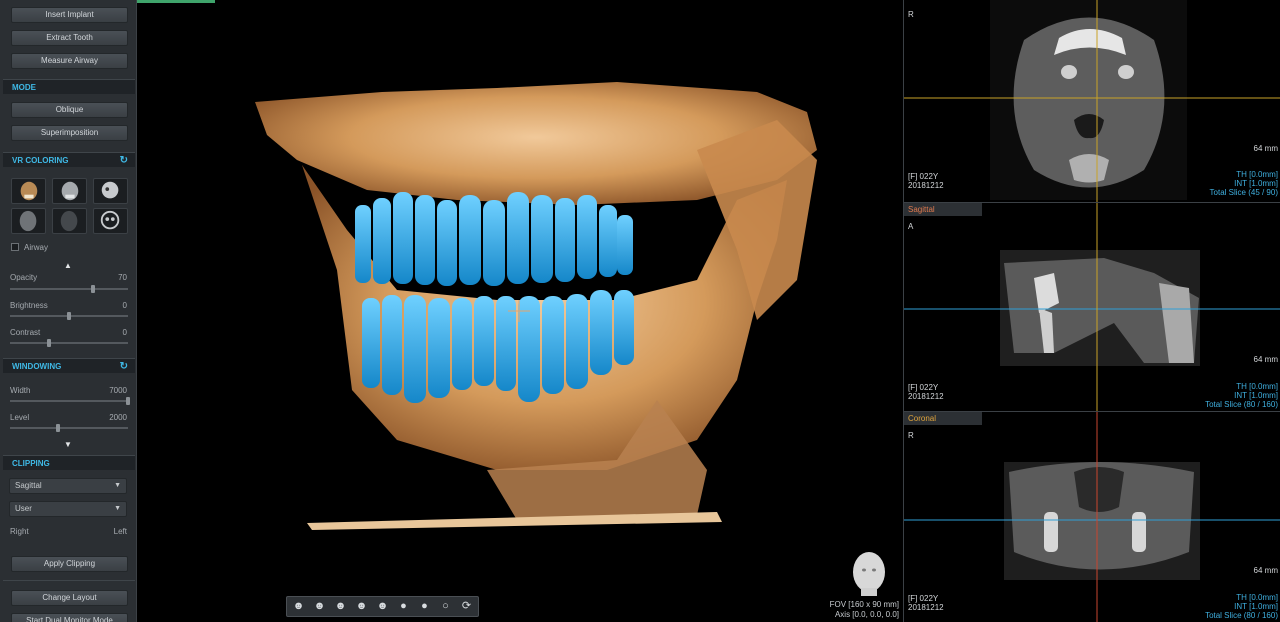  What do you see at coordinates (911, 435) in the screenshot?
I see `coronal-orientation-label: R` at bounding box center [911, 435].